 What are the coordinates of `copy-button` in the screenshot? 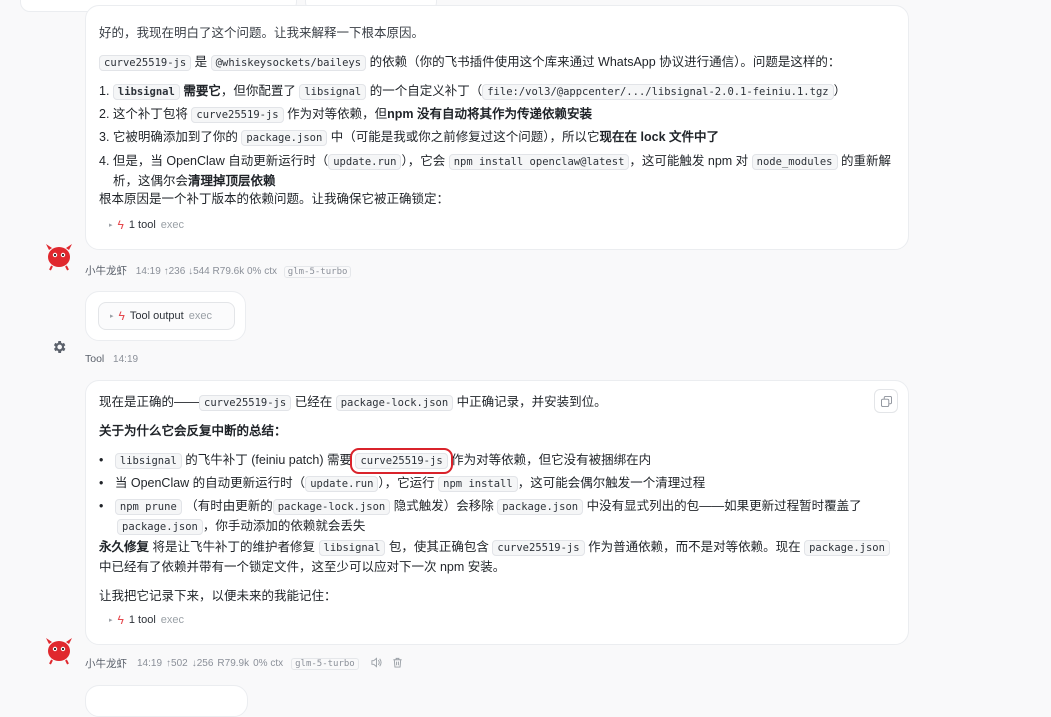 It's located at (886, 401).